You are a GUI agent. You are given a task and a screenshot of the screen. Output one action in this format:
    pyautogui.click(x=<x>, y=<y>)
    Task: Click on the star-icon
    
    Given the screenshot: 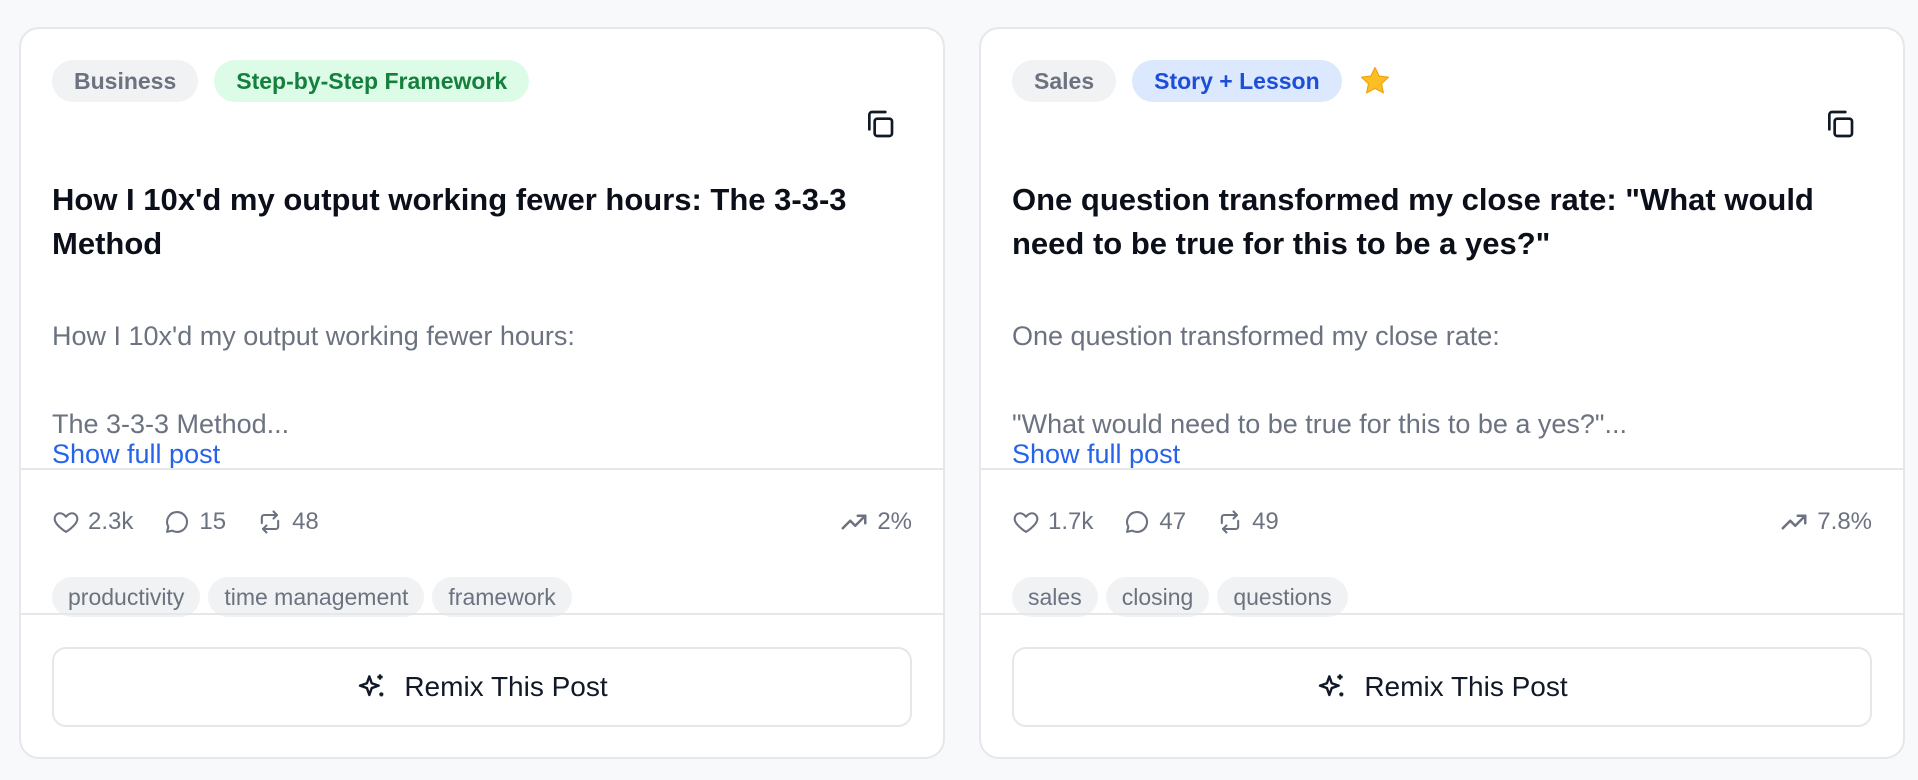 What is the action you would take?
    pyautogui.click(x=1374, y=80)
    